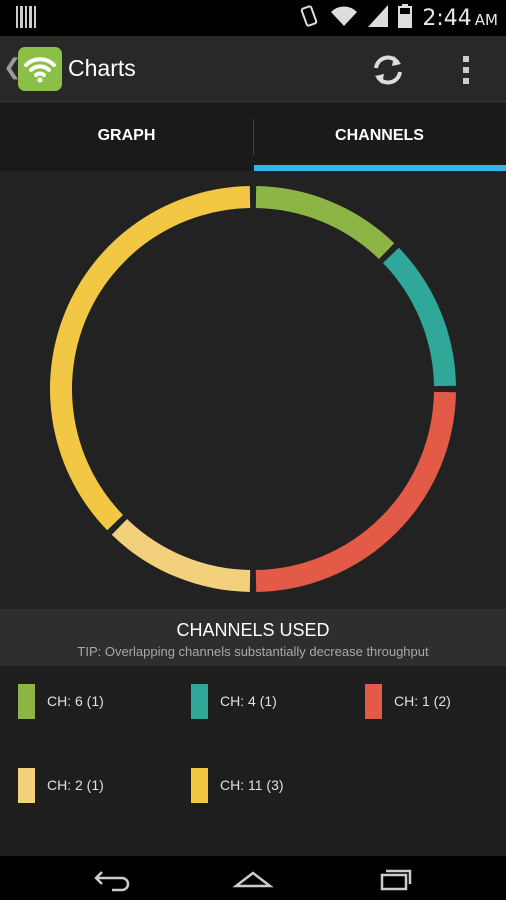 This screenshot has width=506, height=900. I want to click on donut-slice-ch6, so click(325, 223).